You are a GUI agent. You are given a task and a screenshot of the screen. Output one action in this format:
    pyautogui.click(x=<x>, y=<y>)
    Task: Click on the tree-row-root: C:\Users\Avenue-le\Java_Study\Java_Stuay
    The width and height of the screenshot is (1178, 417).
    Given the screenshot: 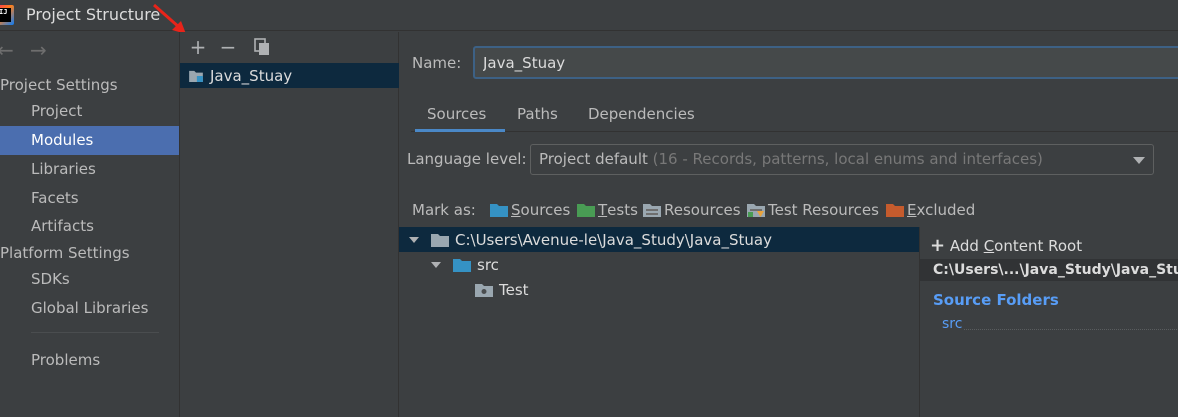 What is the action you would take?
    pyautogui.click(x=659, y=239)
    